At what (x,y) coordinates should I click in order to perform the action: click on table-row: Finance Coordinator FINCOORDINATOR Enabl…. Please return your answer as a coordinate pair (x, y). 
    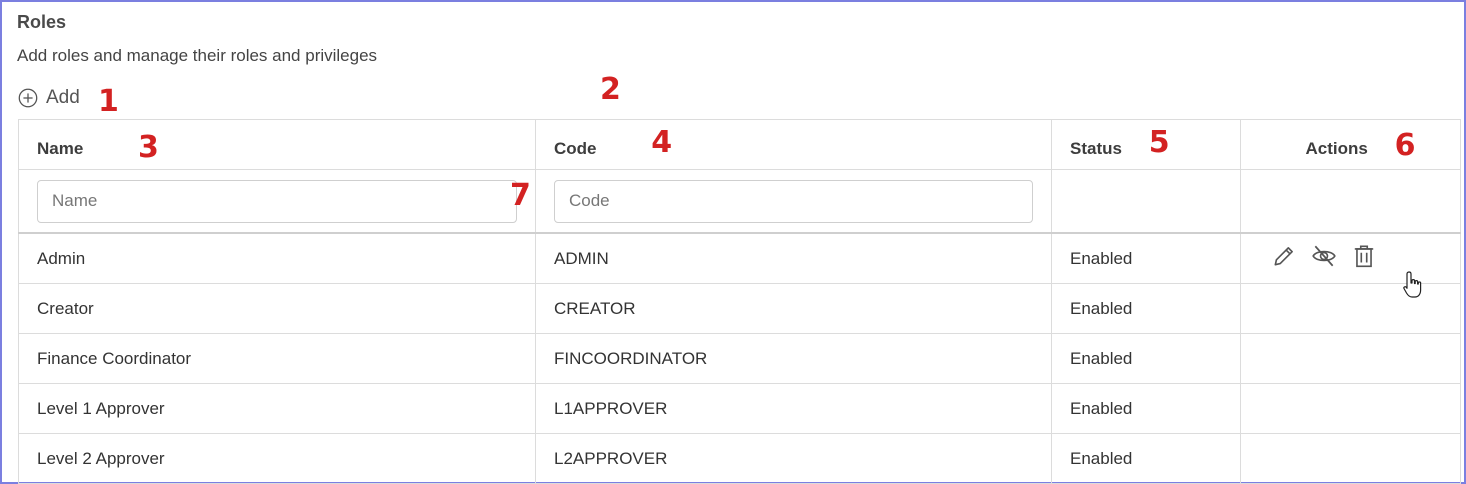
    Looking at the image, I should click on (739, 358).